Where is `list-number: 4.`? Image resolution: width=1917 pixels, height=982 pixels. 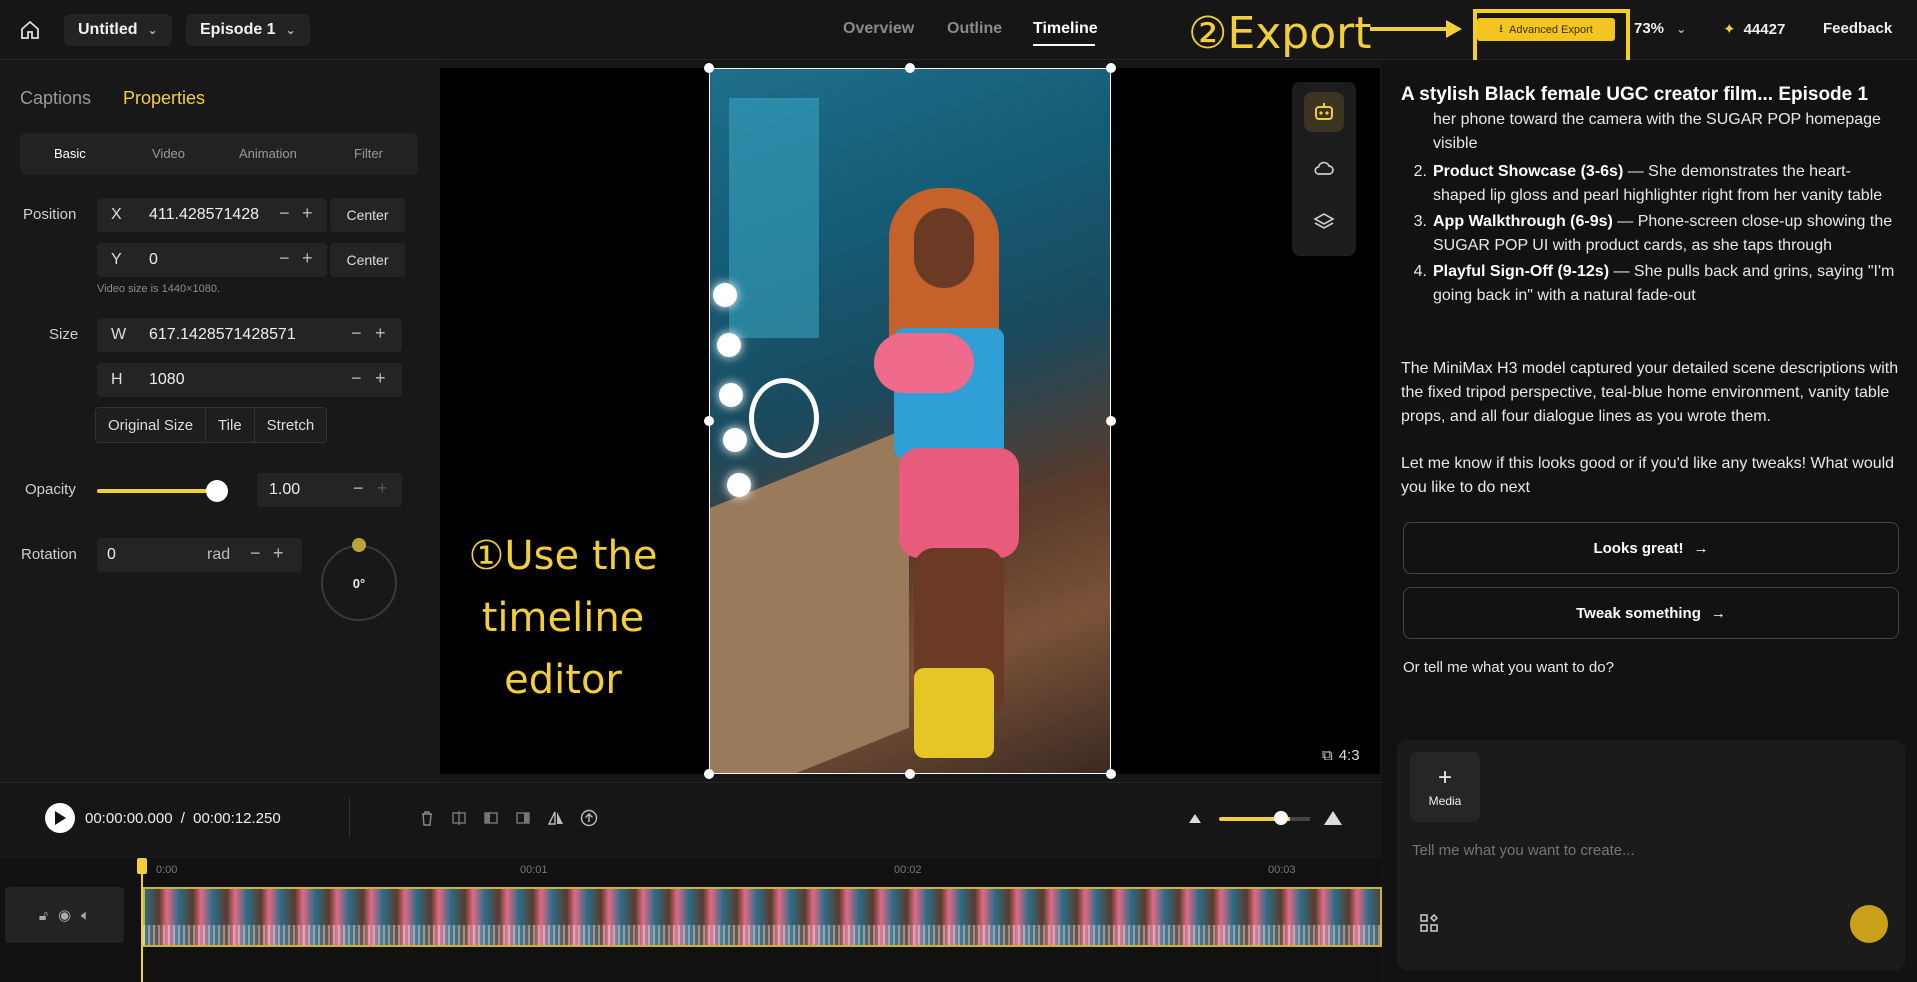 list-number: 4. is located at coordinates (1420, 271).